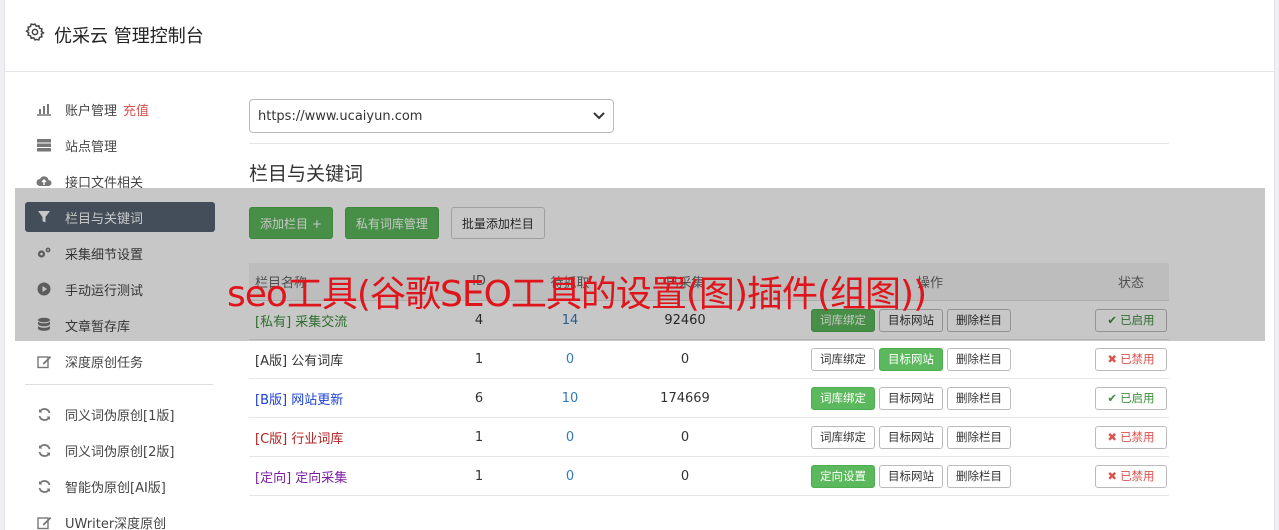  Describe the element at coordinates (709, 476) in the screenshot. I see `table-row: [定向] 定向采集 1 0 0 定向设置 目标网站 删除栏目 ✖ 已禁用` at that location.